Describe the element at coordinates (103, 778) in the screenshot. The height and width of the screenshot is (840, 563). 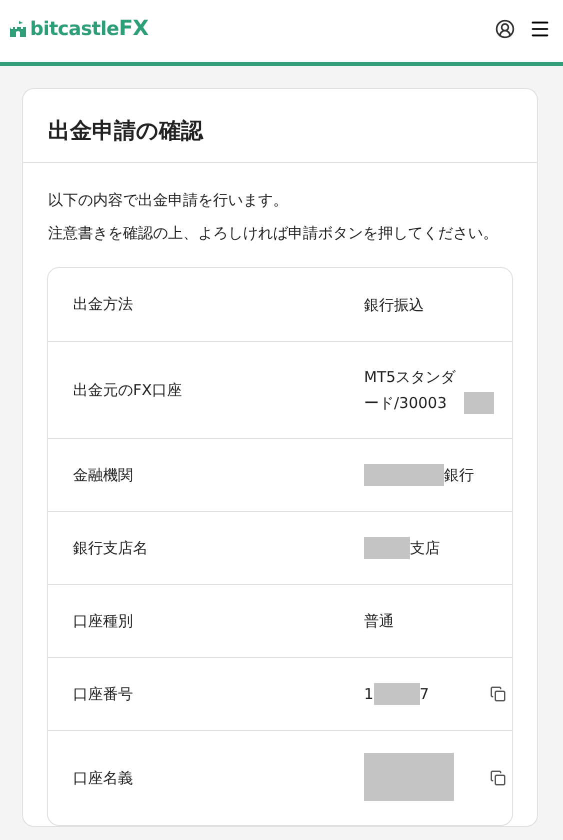
I see `row-label: 口座名義` at that location.